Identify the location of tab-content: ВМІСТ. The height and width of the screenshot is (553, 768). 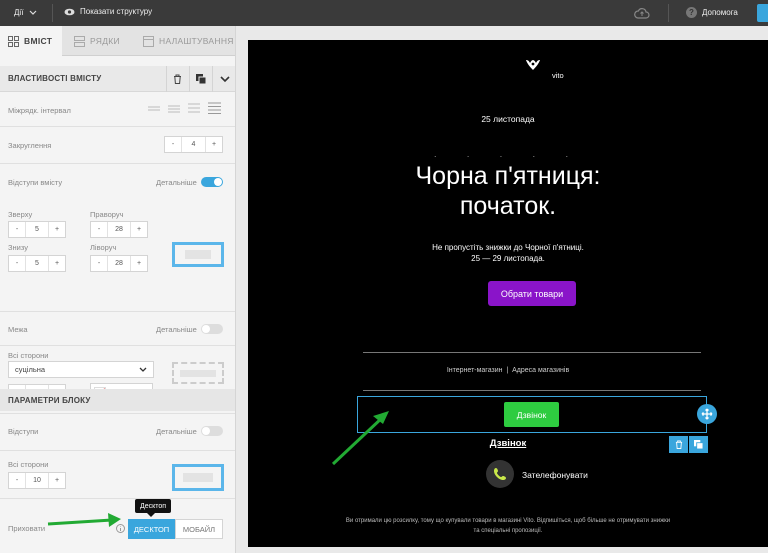
(31, 41).